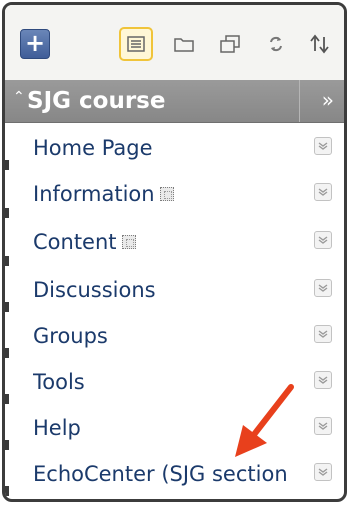 This screenshot has height=506, width=351. I want to click on annotation-arrow-icon, so click(264, 420).